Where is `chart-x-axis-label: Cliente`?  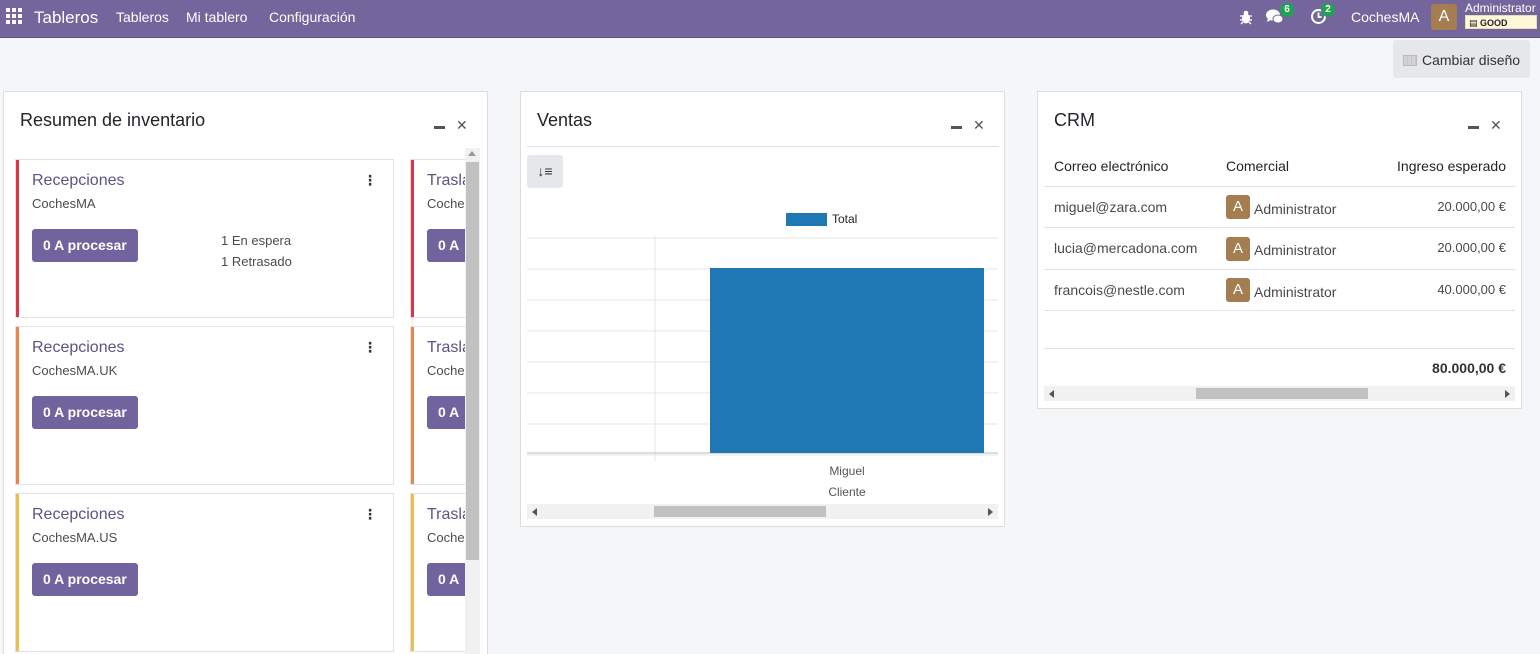
chart-x-axis-label: Cliente is located at coordinates (847, 492).